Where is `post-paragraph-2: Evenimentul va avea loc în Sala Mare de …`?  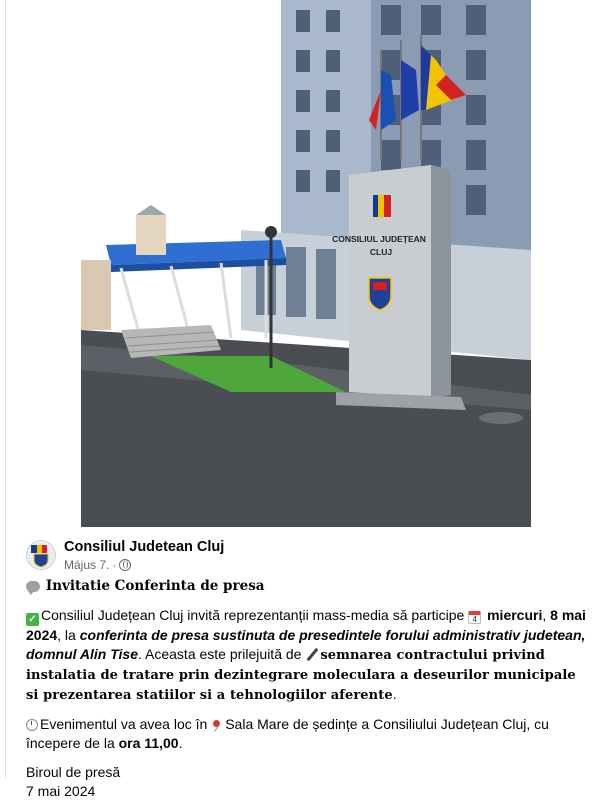 post-paragraph-2: Evenimentul va avea loc în Sala Mare de … is located at coordinates (306, 734).